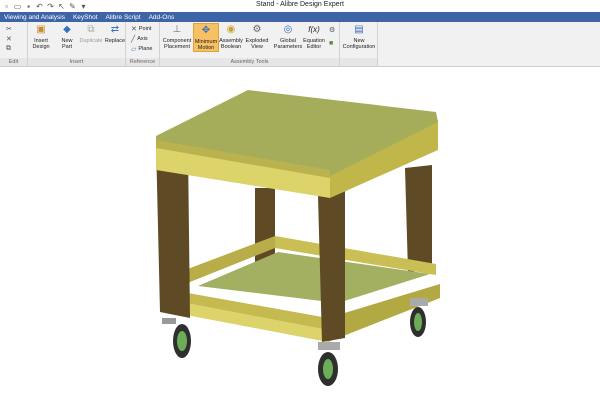 The height and width of the screenshot is (400, 600). What do you see at coordinates (231, 44) in the screenshot?
I see `assembly-boolean-label: Assembly Boolean` at bounding box center [231, 44].